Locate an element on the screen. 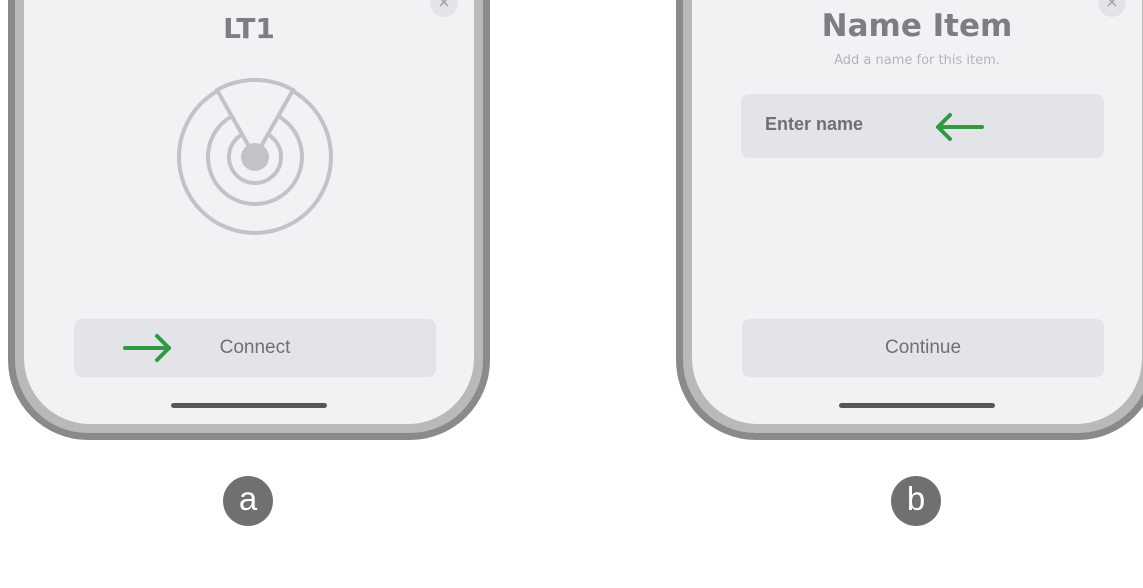 The image size is (1143, 588). device-title: LT1 is located at coordinates (249, 28).